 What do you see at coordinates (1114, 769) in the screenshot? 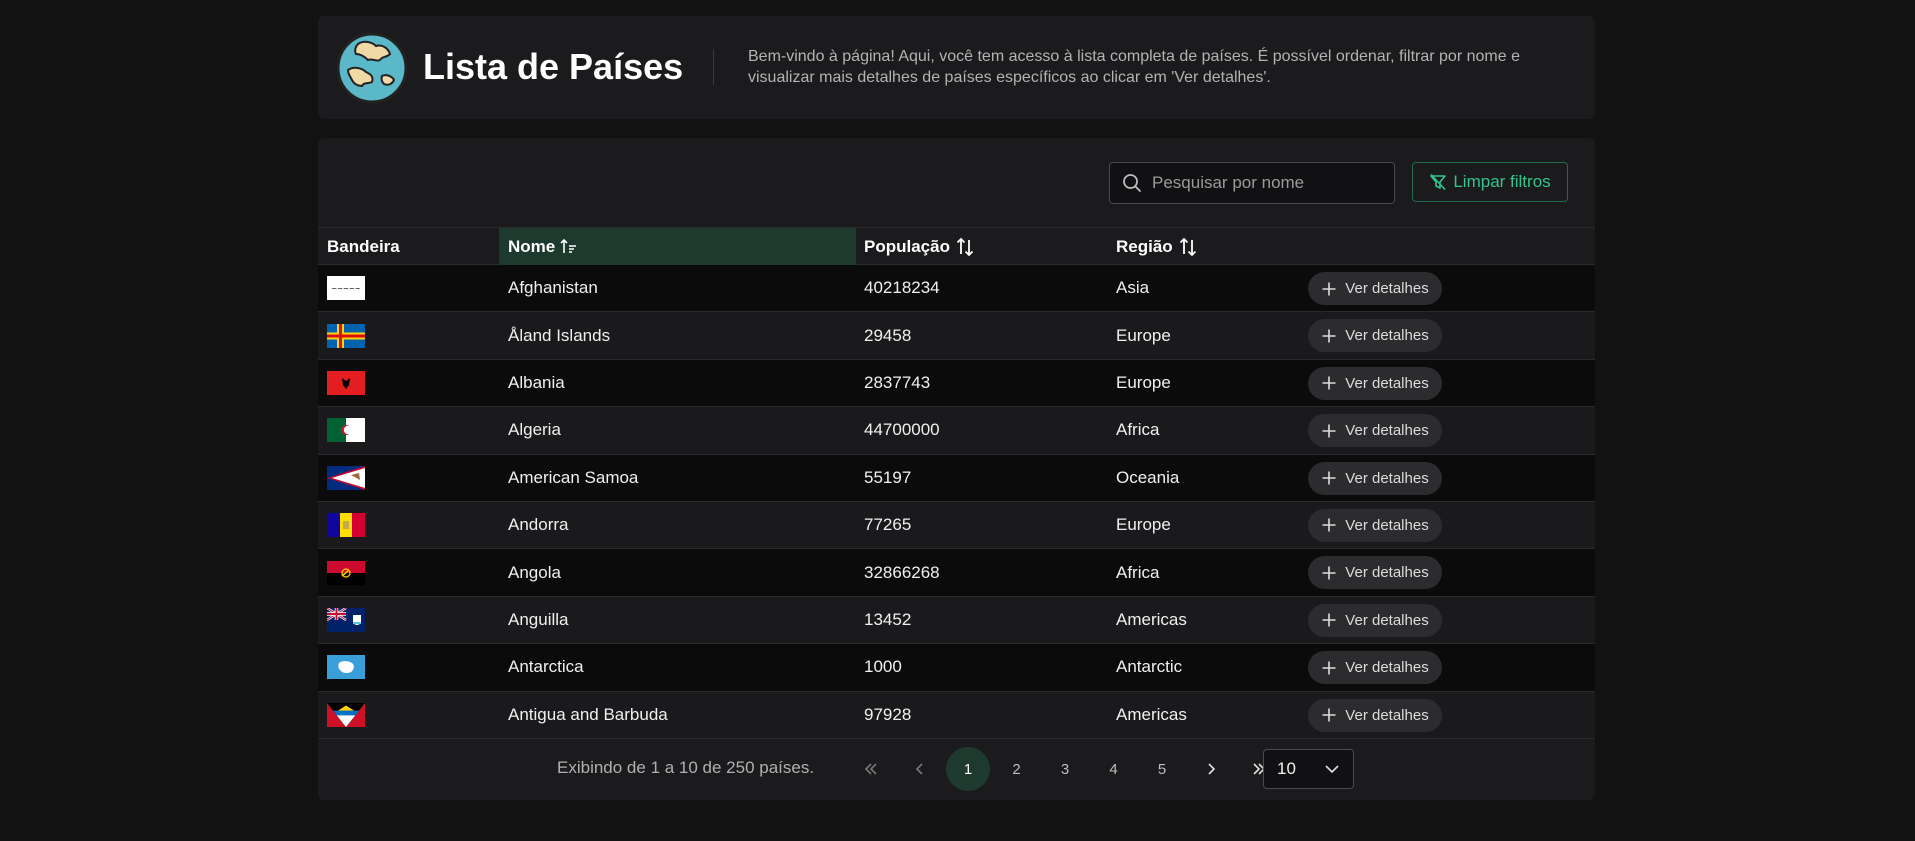
I see `page-button-4: 4` at bounding box center [1114, 769].